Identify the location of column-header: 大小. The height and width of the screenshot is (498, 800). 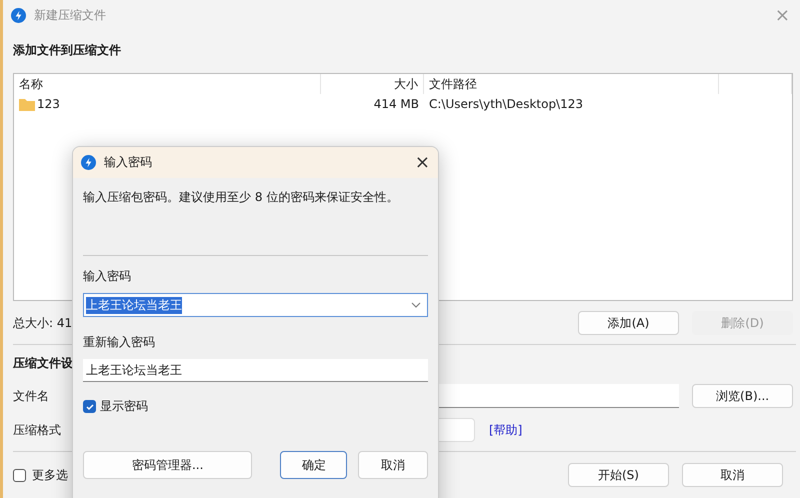
(372, 84).